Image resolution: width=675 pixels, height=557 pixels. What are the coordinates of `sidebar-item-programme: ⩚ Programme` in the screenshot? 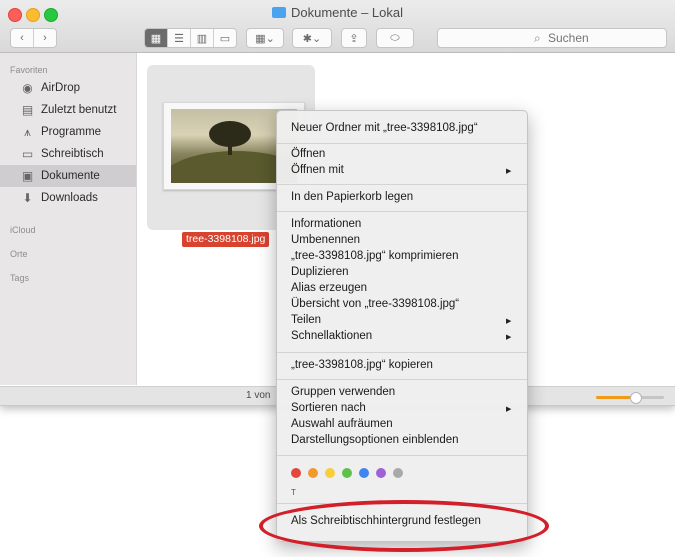 It's located at (68, 132).